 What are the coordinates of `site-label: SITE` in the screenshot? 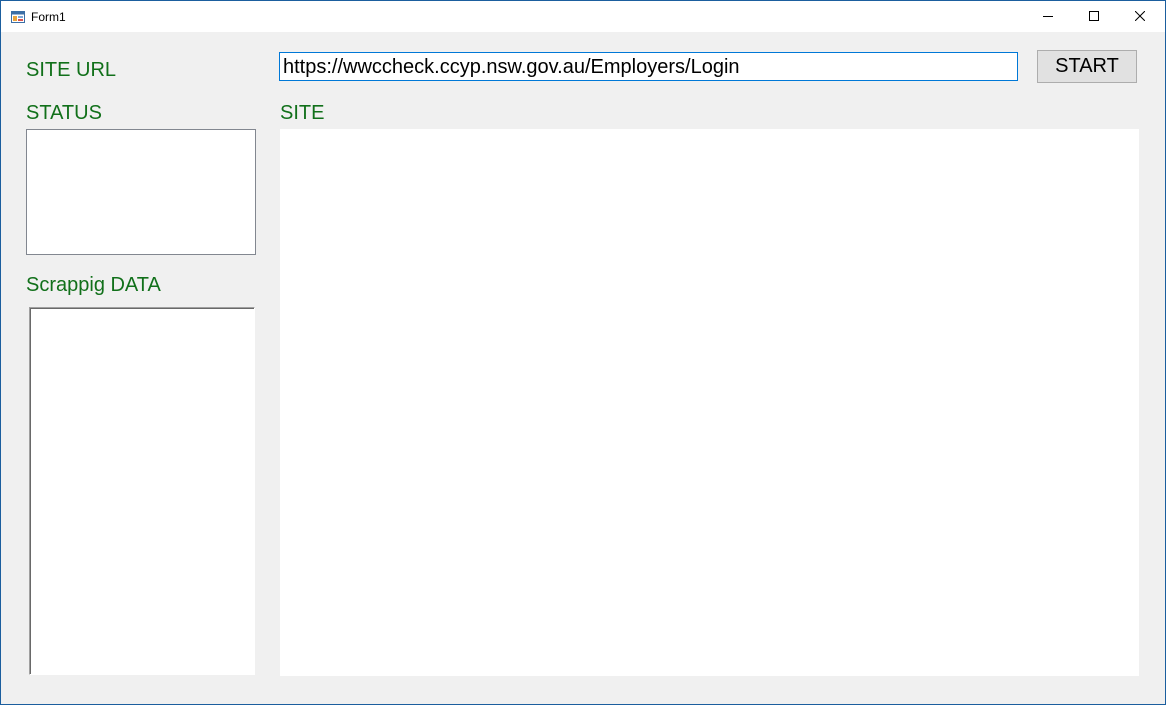 It's located at (302, 113).